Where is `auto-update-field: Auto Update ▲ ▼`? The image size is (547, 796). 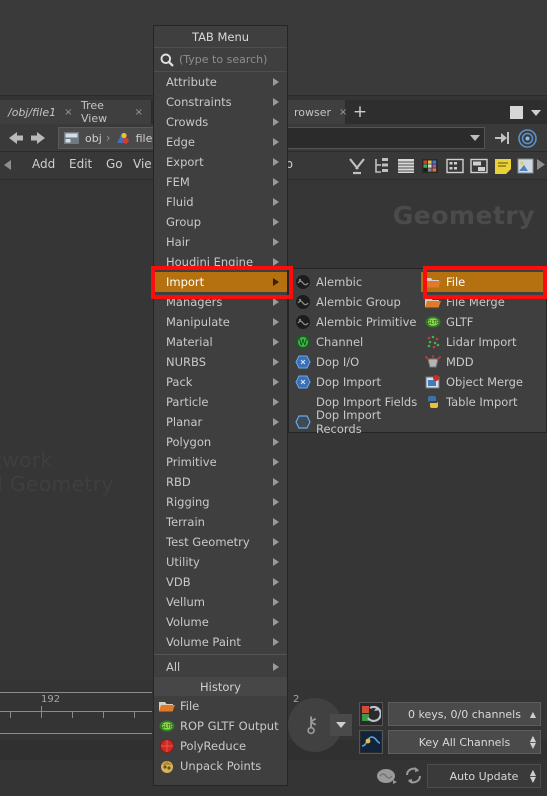
auto-update-field: Auto Update ▲ ▼ is located at coordinates (484, 776).